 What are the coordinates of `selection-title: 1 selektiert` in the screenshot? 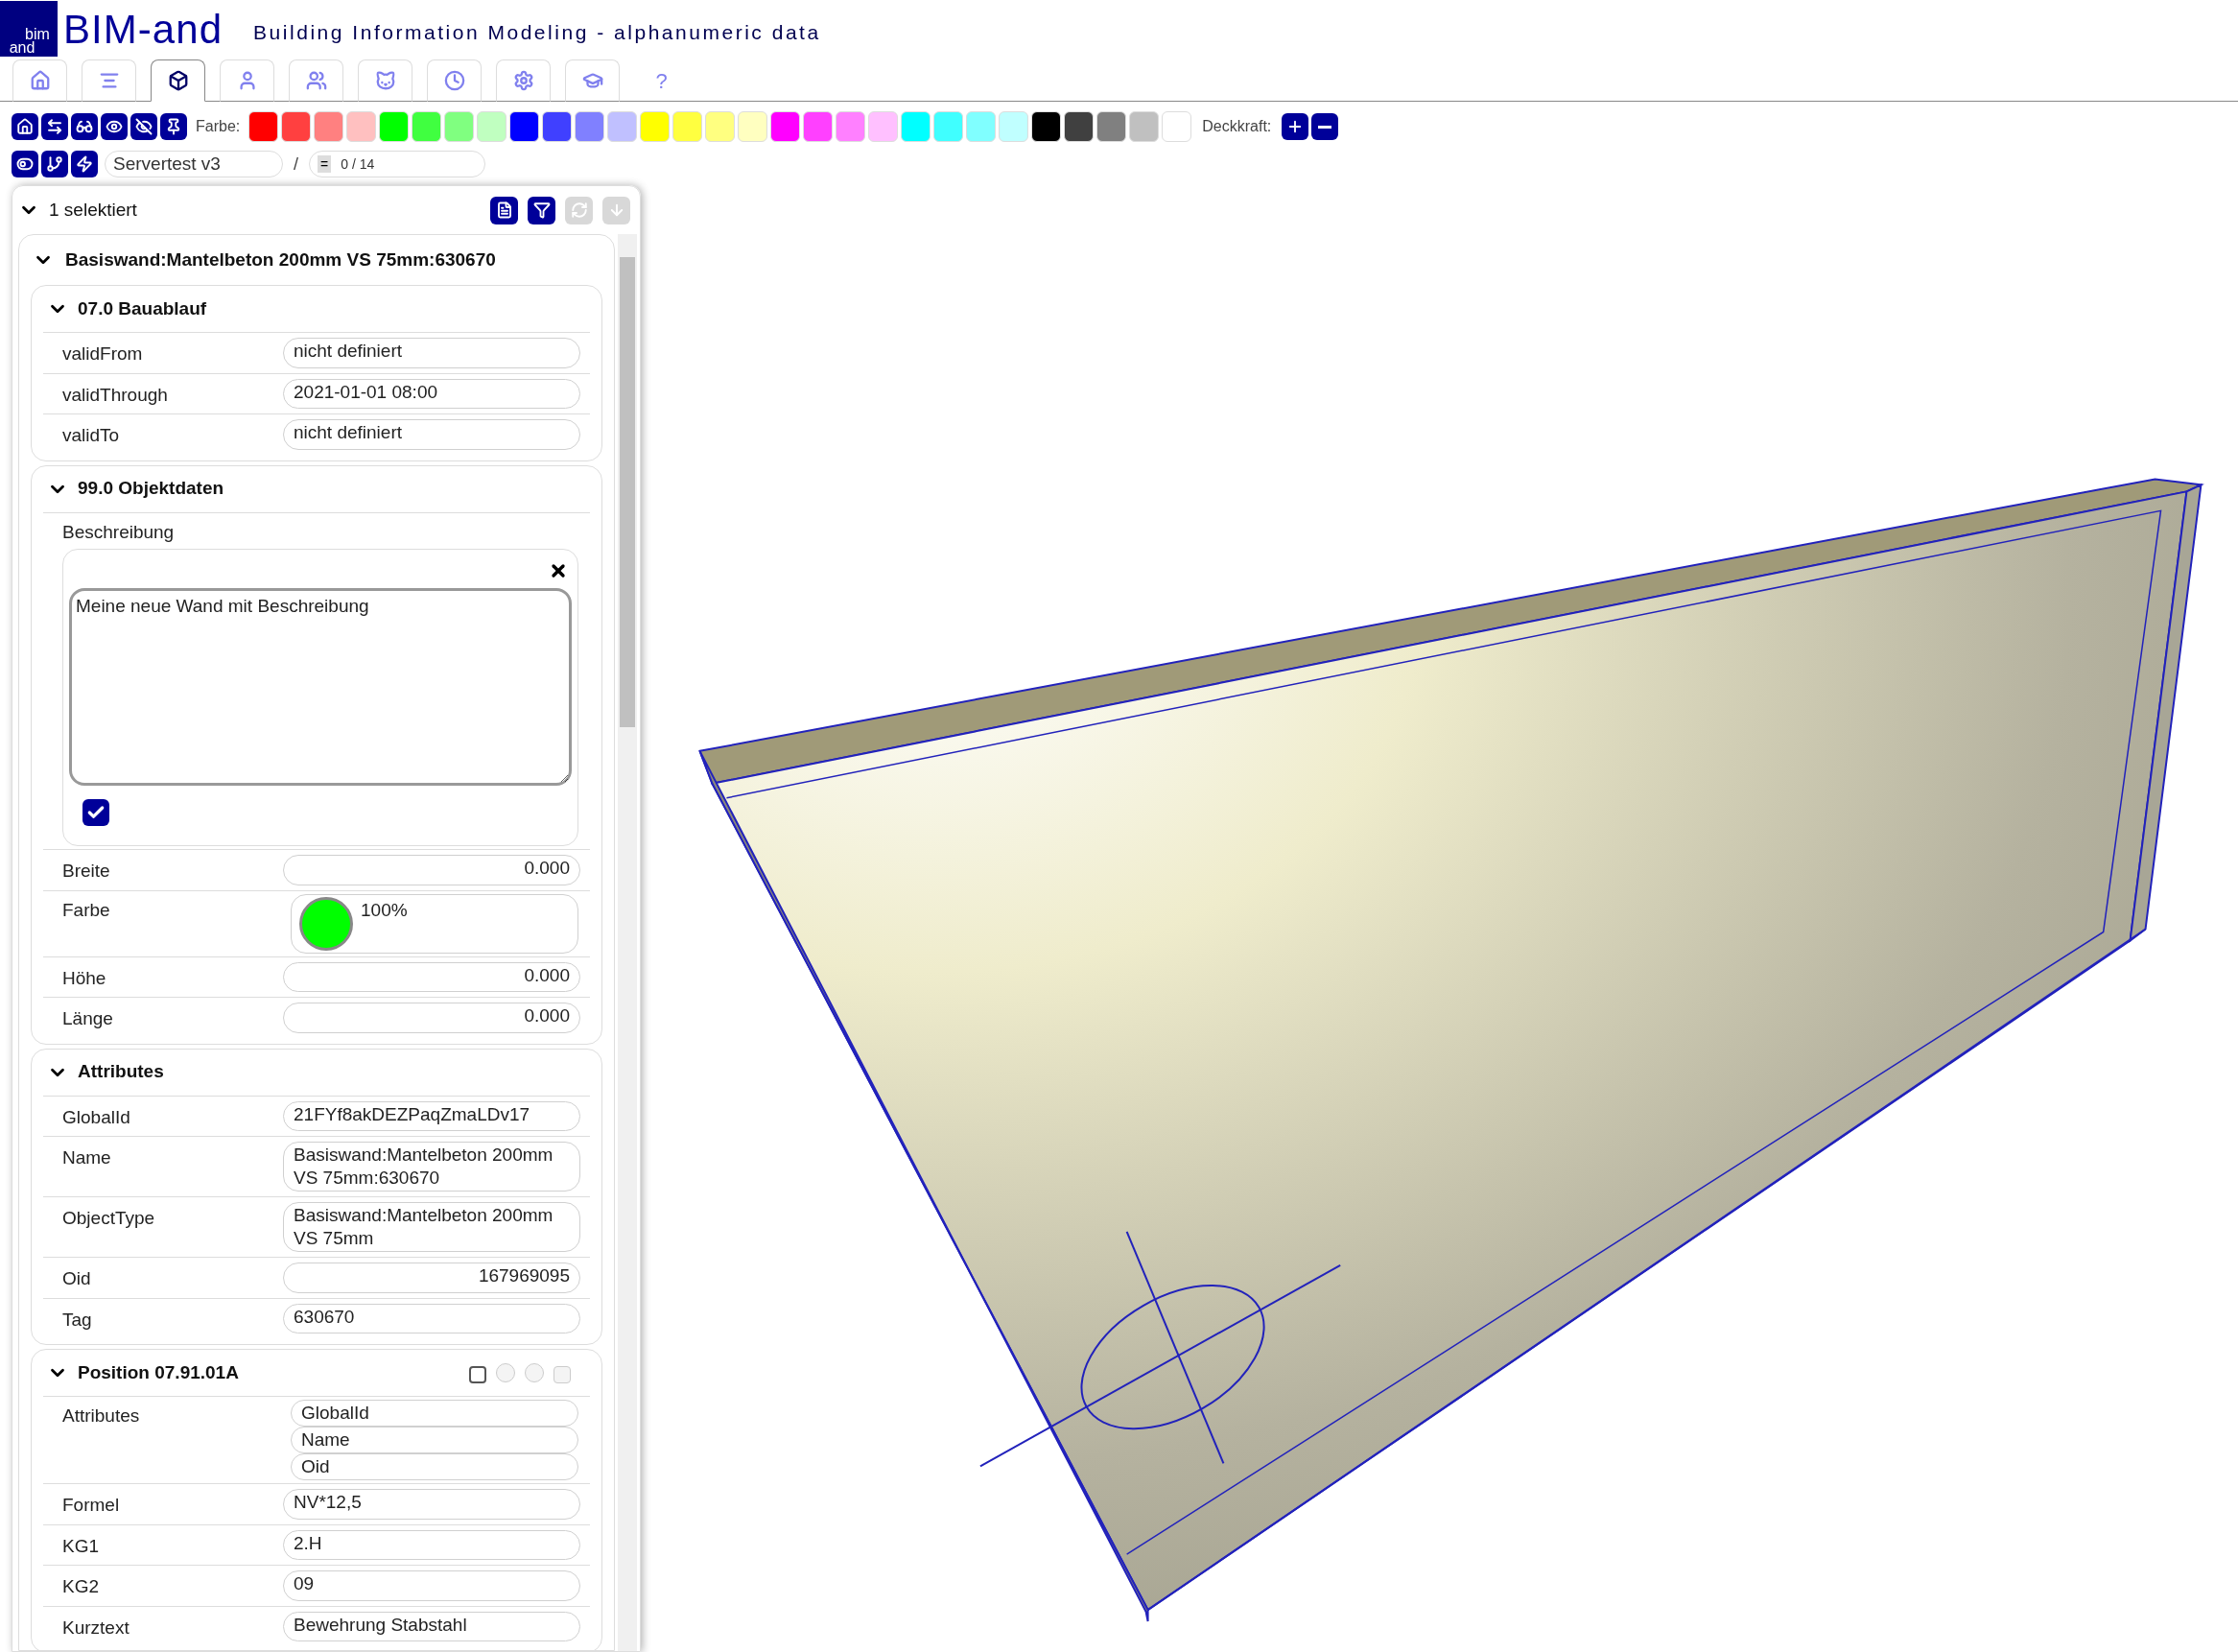 It's located at (94, 210).